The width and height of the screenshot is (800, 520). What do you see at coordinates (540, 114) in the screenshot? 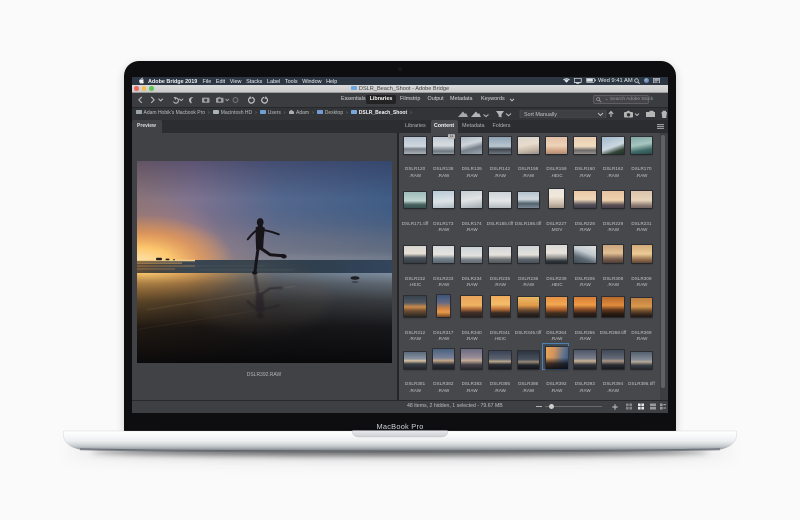
I see `svg-text: Sort Manually` at bounding box center [540, 114].